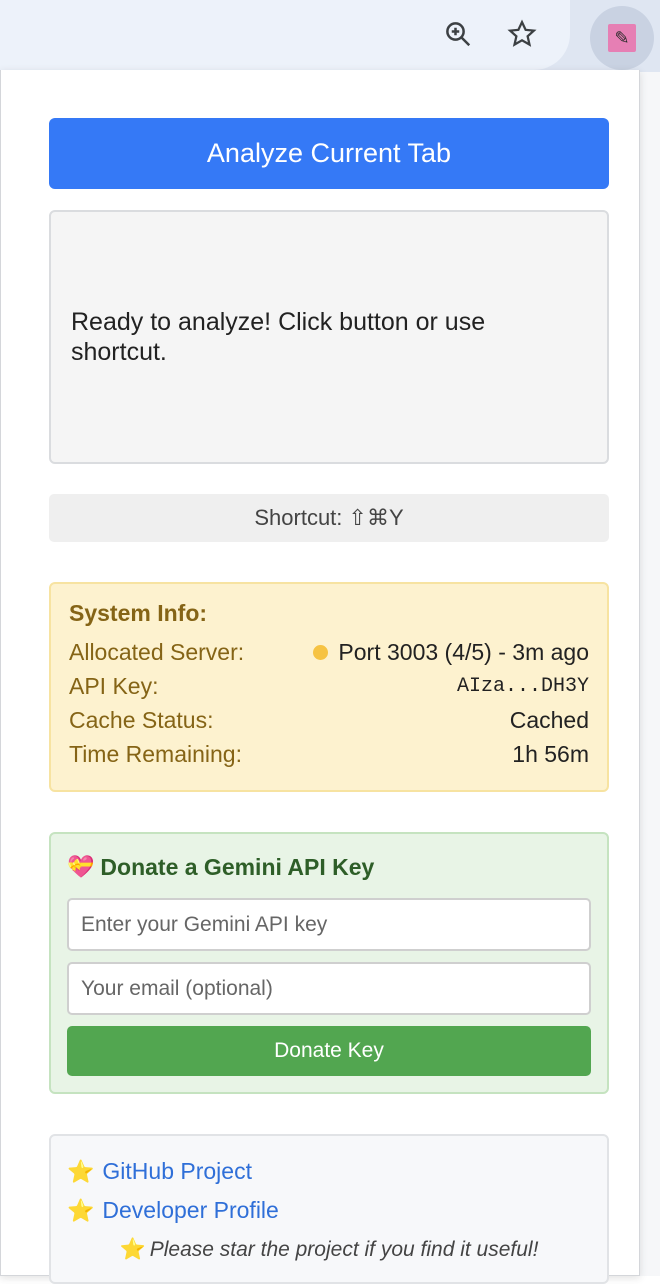  I want to click on cache-status-label: Cache Status:, so click(141, 719).